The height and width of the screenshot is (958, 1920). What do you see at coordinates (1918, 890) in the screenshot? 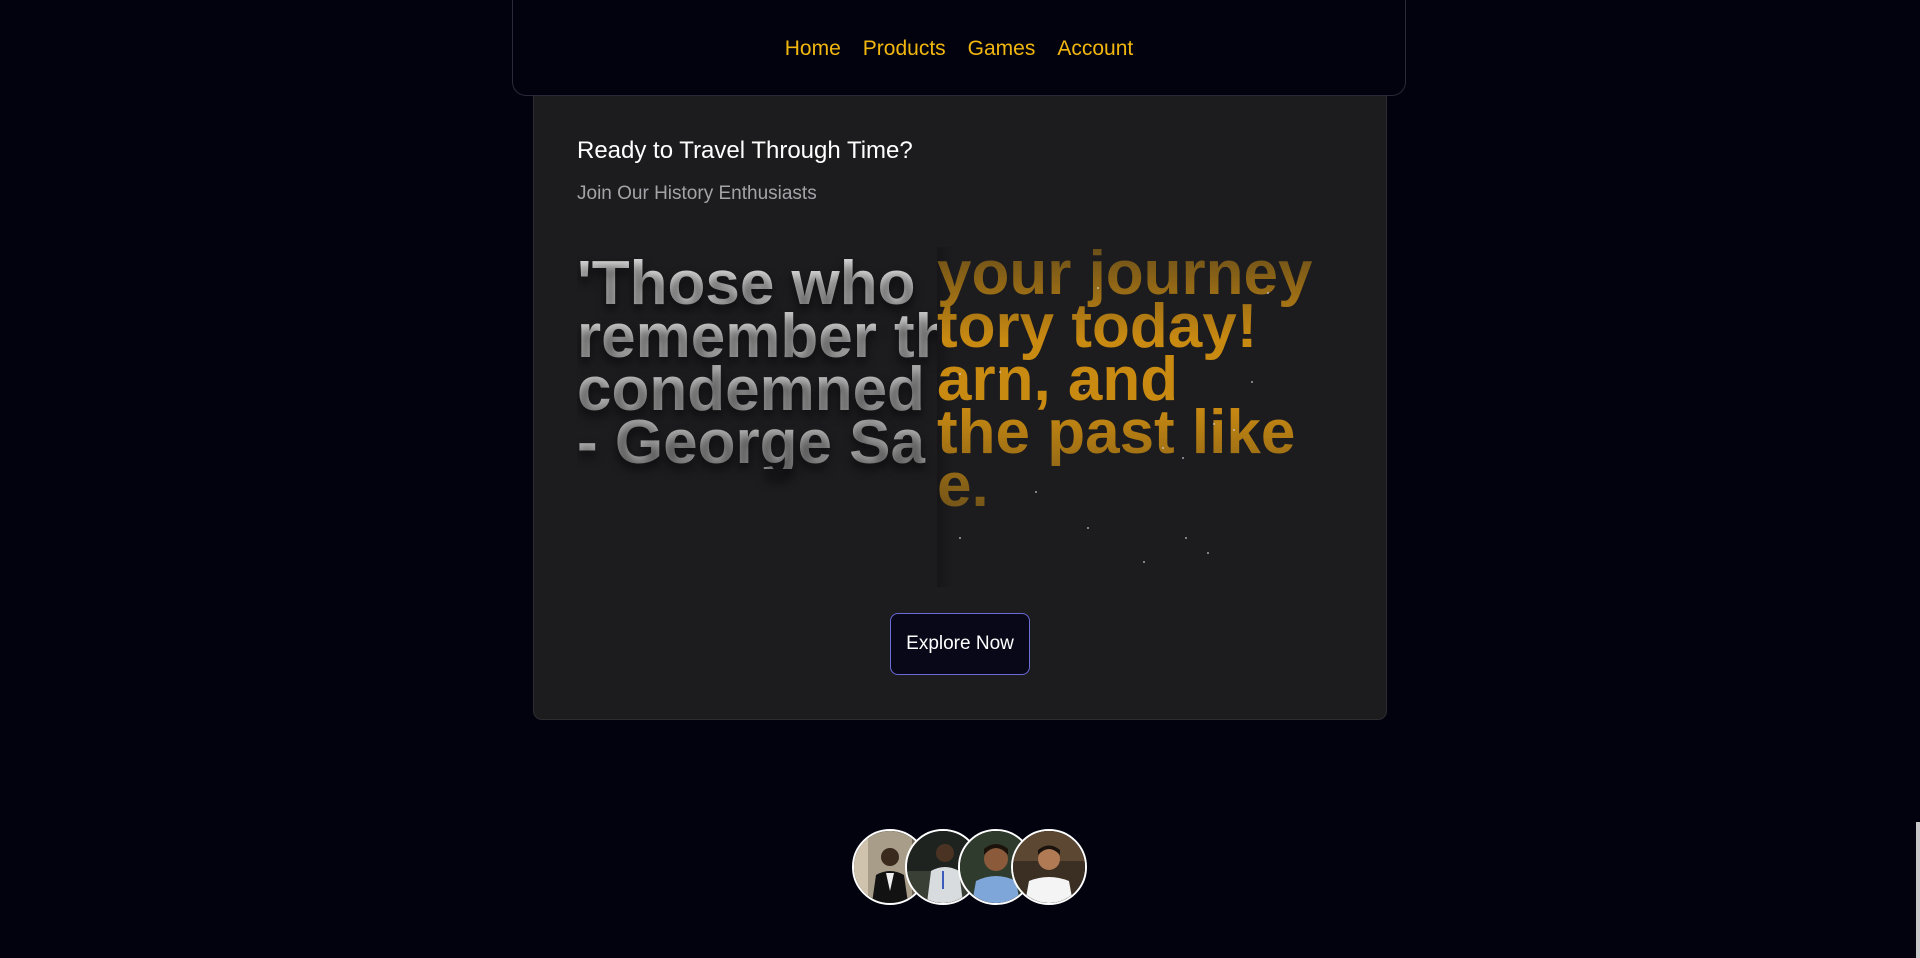
I see `scrollbar-thumb` at bounding box center [1918, 890].